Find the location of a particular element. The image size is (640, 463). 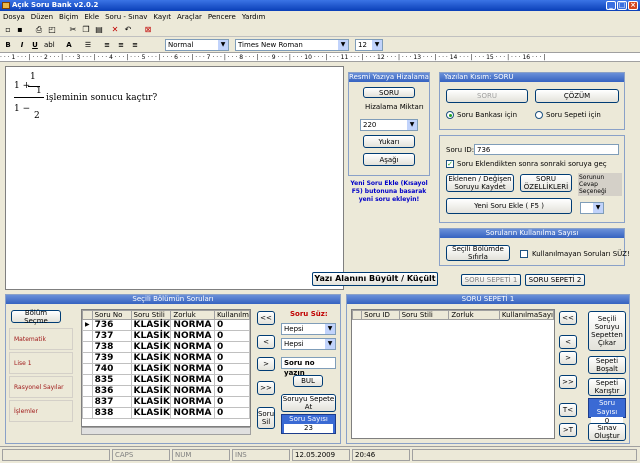

question-number-input: Soru no yazın is located at coordinates (308, 367).